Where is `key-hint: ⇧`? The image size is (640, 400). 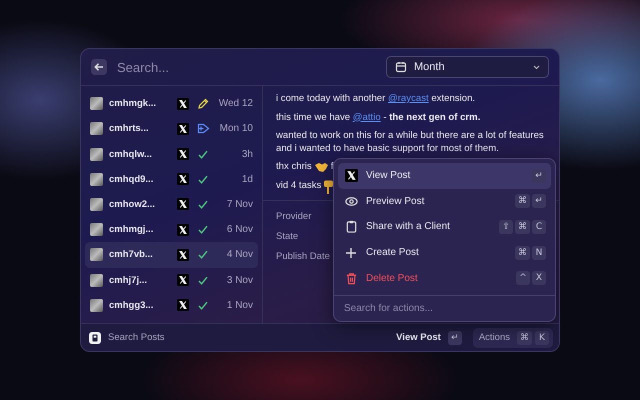
key-hint: ⇧ is located at coordinates (506, 227).